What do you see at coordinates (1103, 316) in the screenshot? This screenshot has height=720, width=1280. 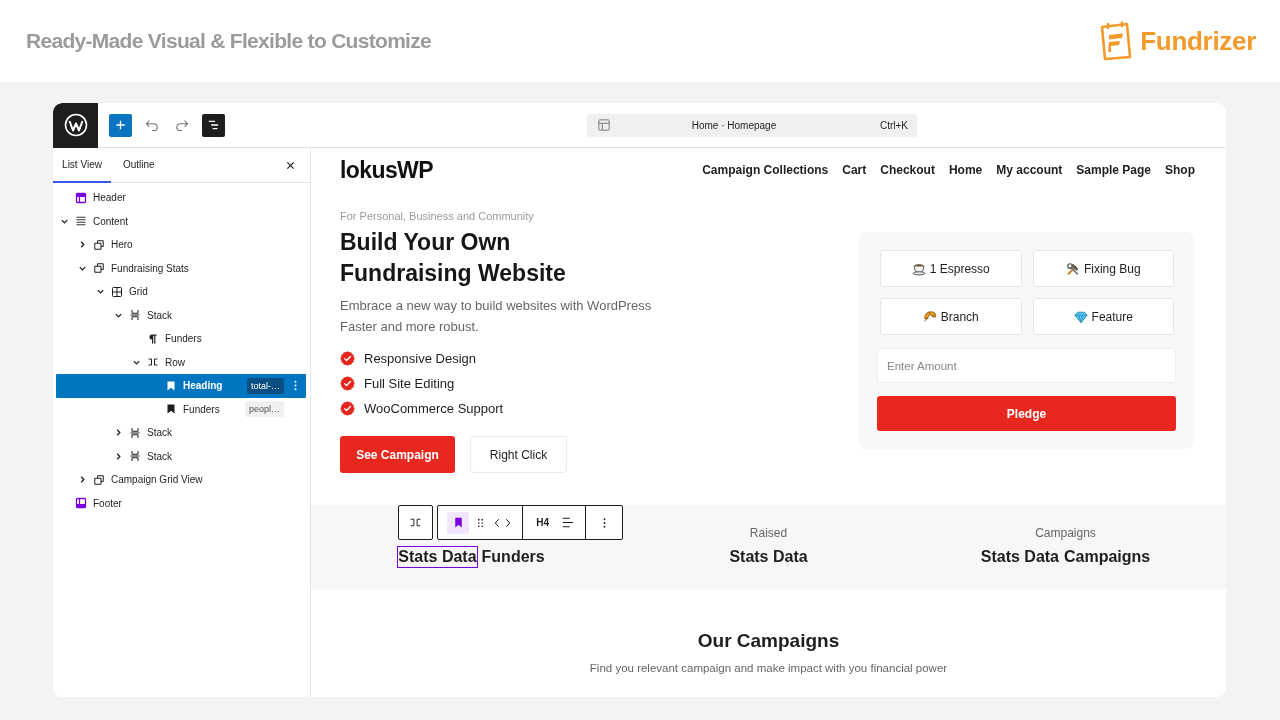 I see `amount-option: Feature` at bounding box center [1103, 316].